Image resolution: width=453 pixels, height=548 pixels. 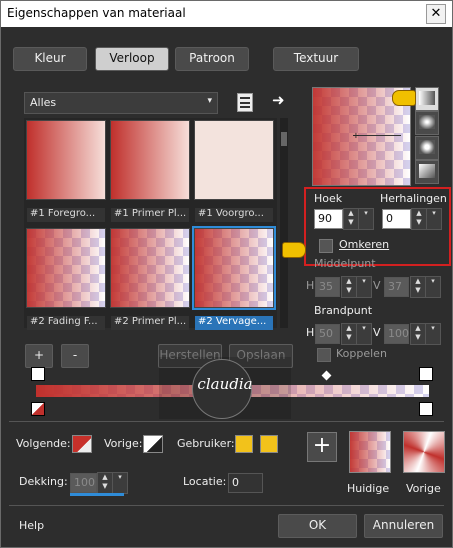 I want to click on category-value: Alles, so click(x=43, y=102).